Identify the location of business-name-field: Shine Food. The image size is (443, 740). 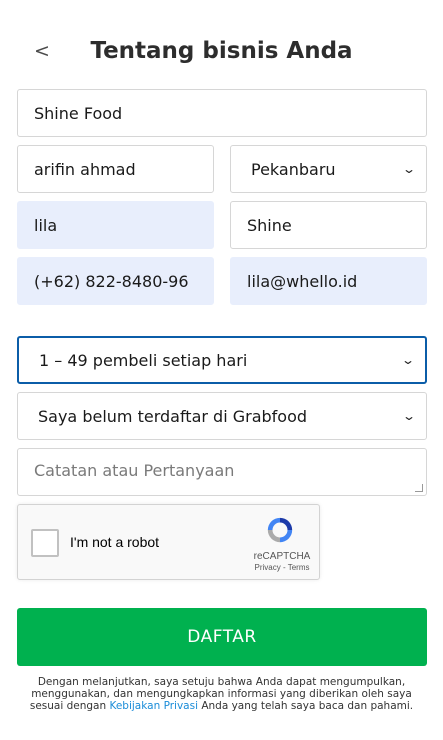
(222, 113).